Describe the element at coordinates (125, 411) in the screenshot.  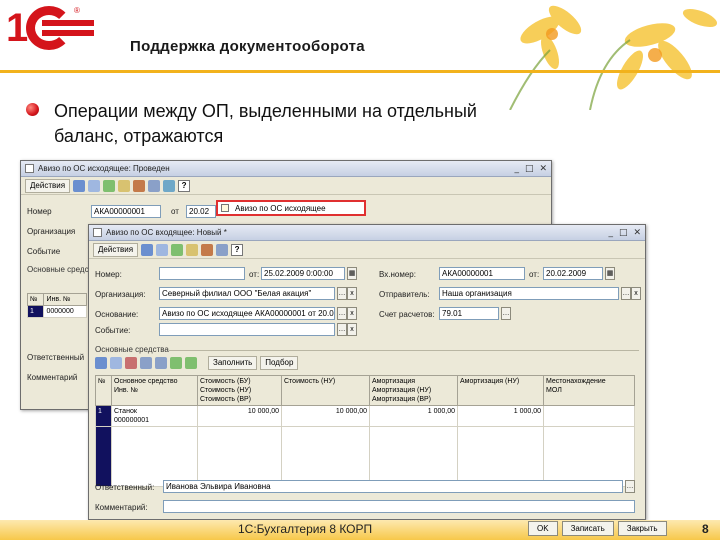
I see `asset-name: Станок` at that location.